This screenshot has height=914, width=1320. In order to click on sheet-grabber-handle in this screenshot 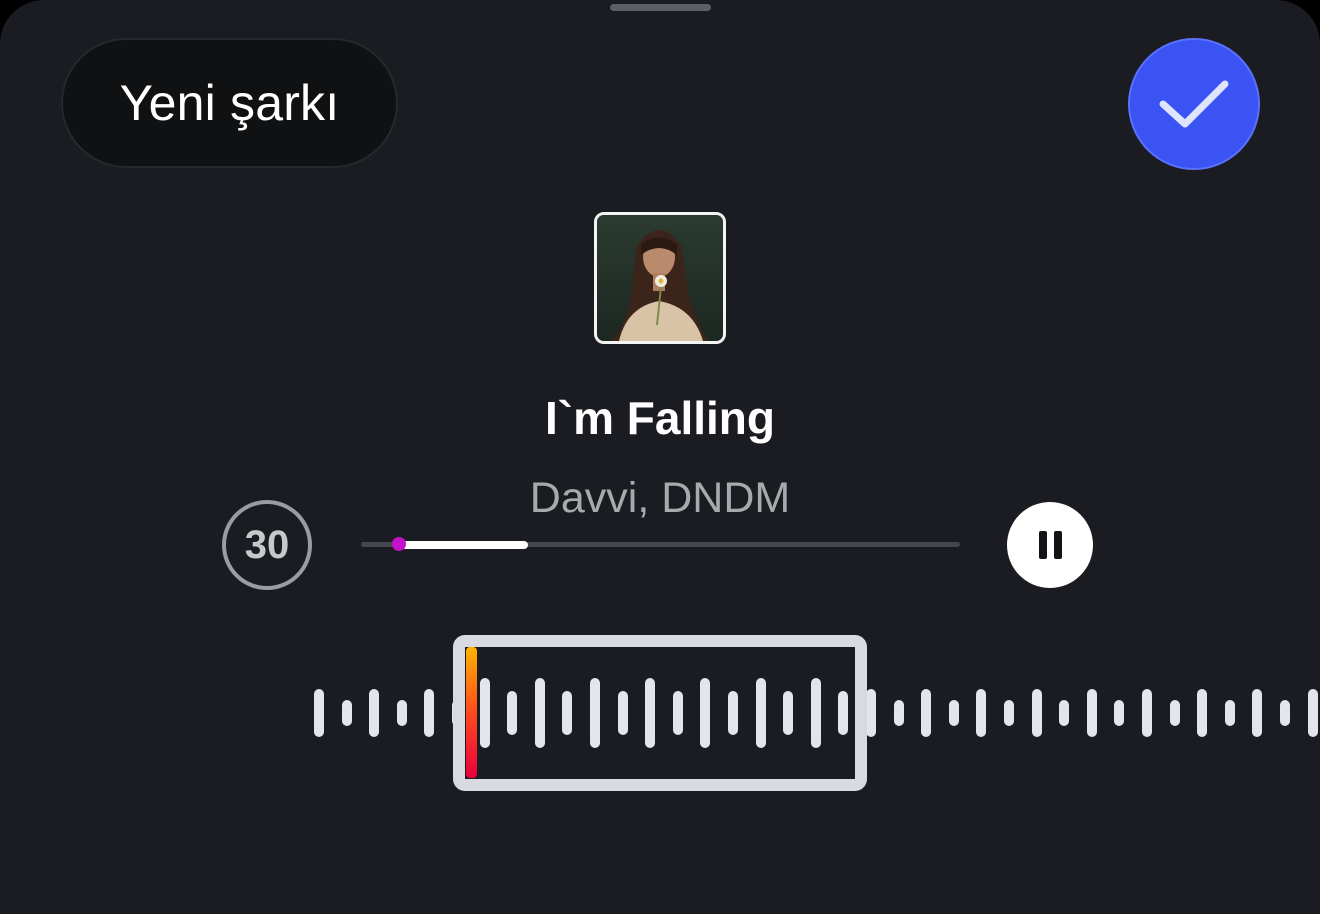, I will do `click(660, 7)`.